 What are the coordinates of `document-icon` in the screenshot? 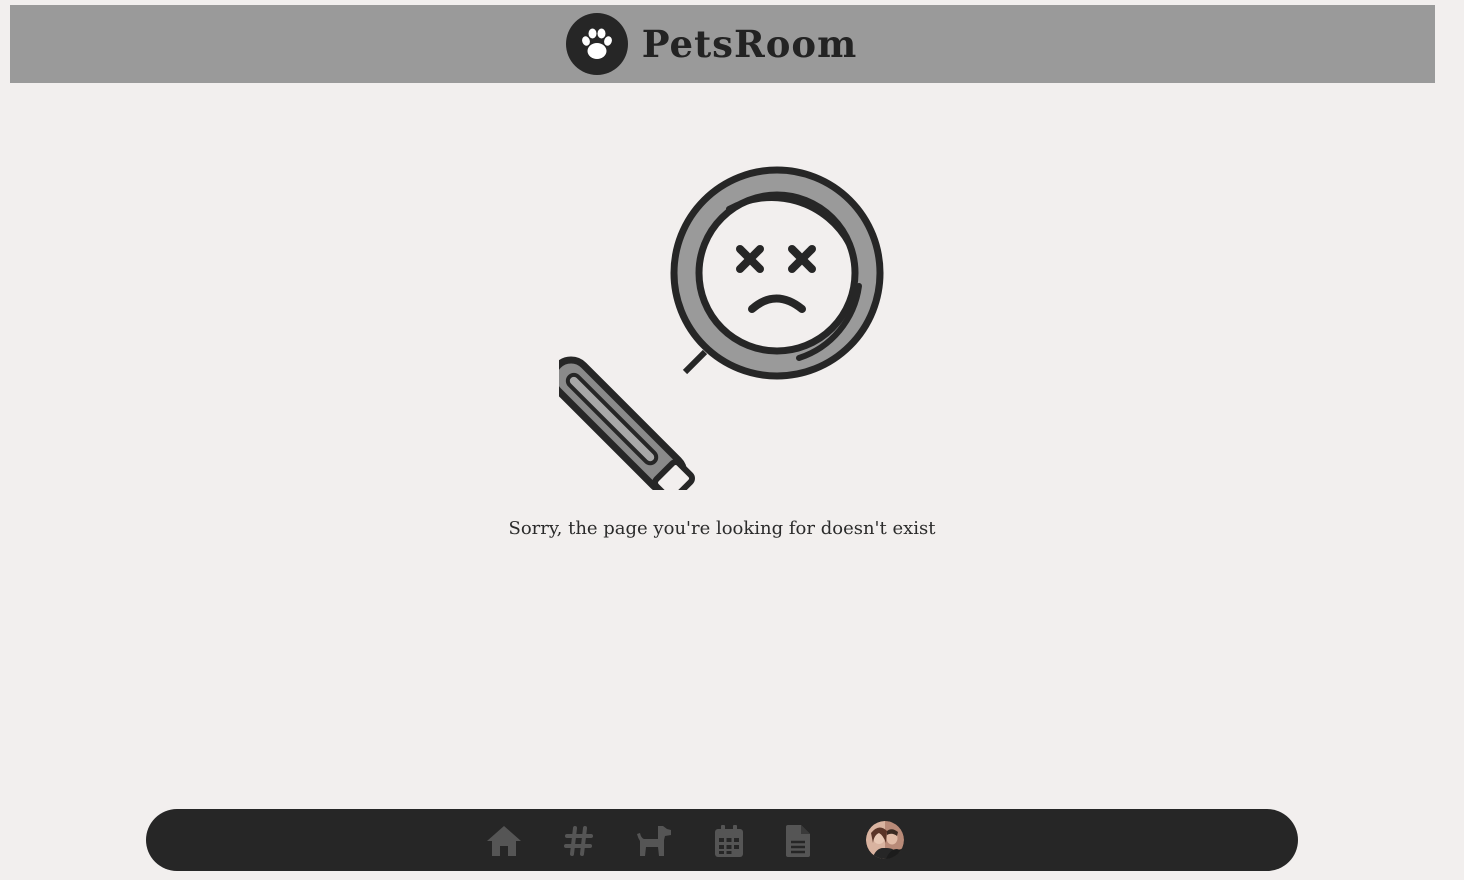 It's located at (798, 841).